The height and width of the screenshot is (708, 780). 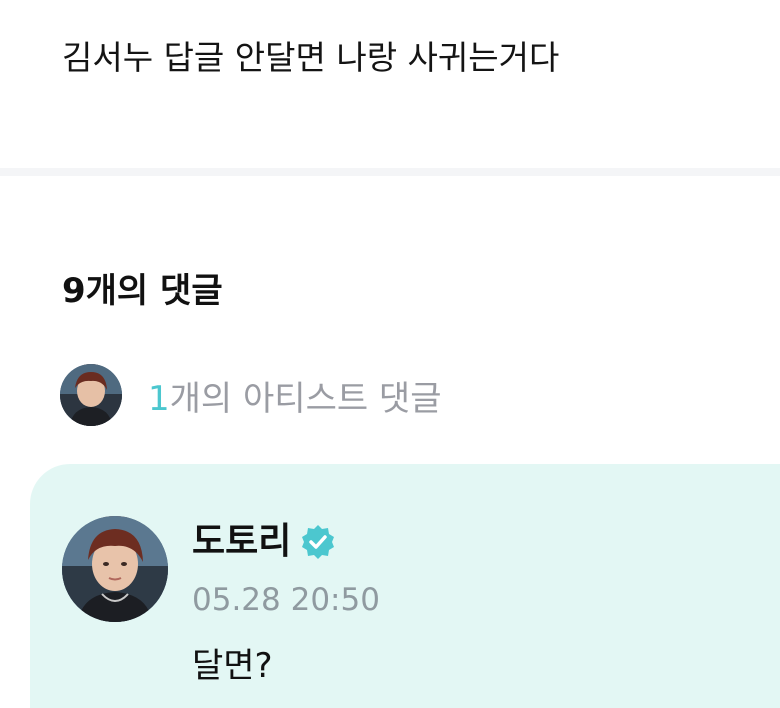 I want to click on artist-comments-text: 개의 아티스트 댓글, so click(x=305, y=398).